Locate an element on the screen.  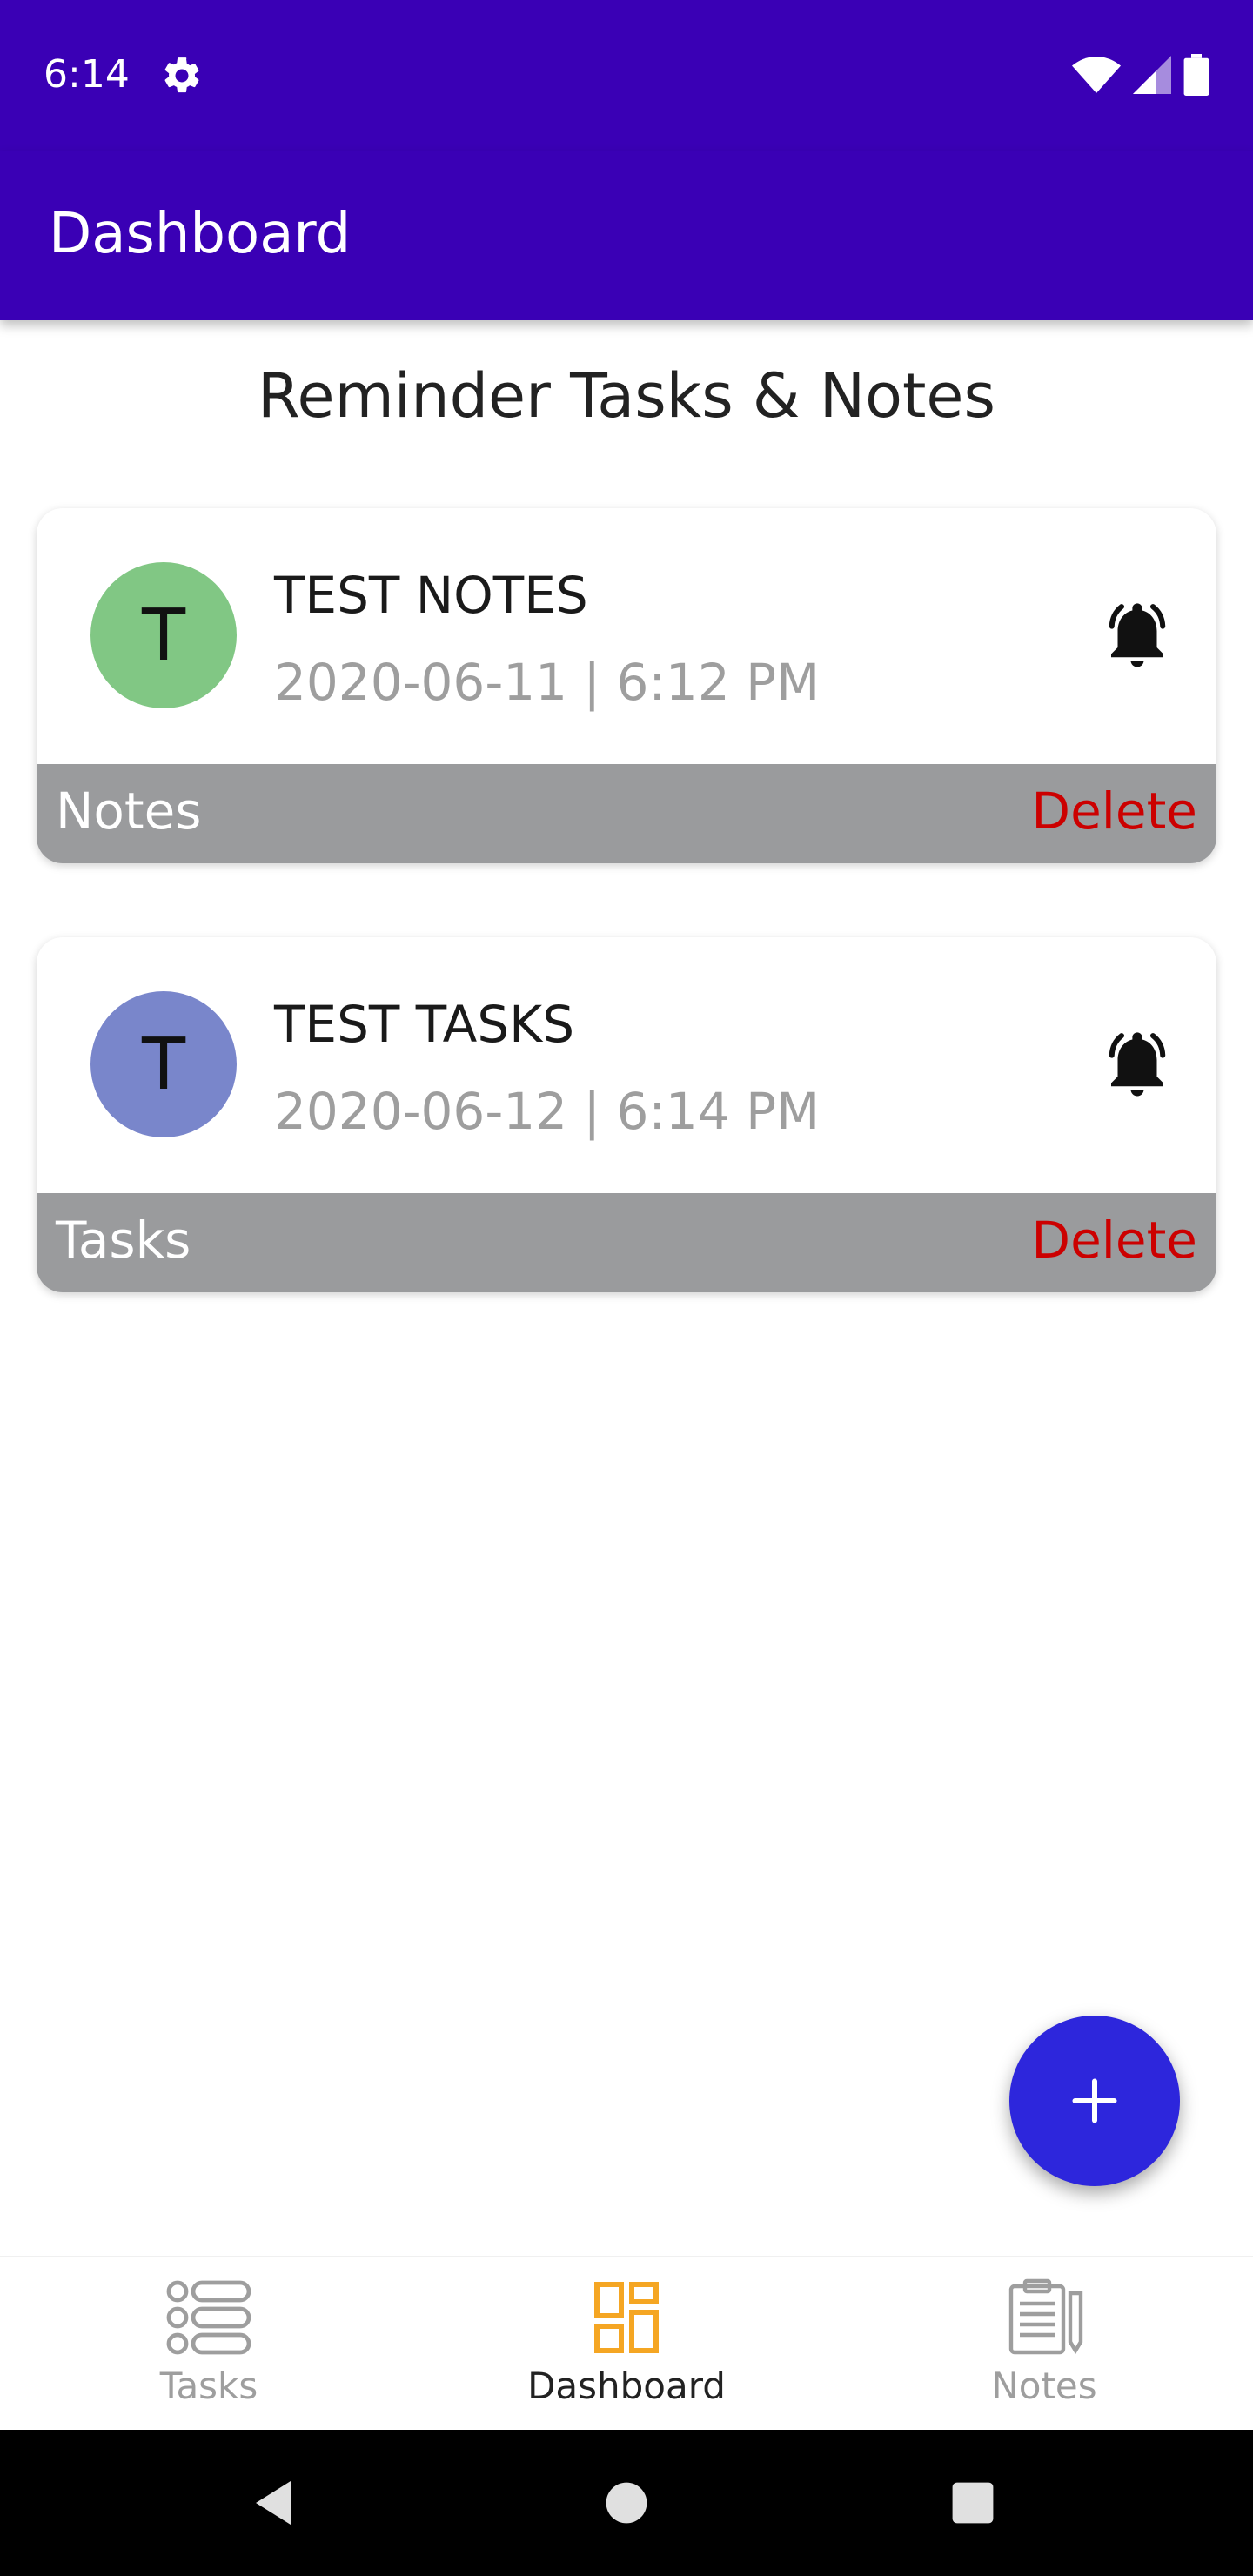
bottom-nav: Tasks Dashboard Notes is located at coordinates (626, 2344).